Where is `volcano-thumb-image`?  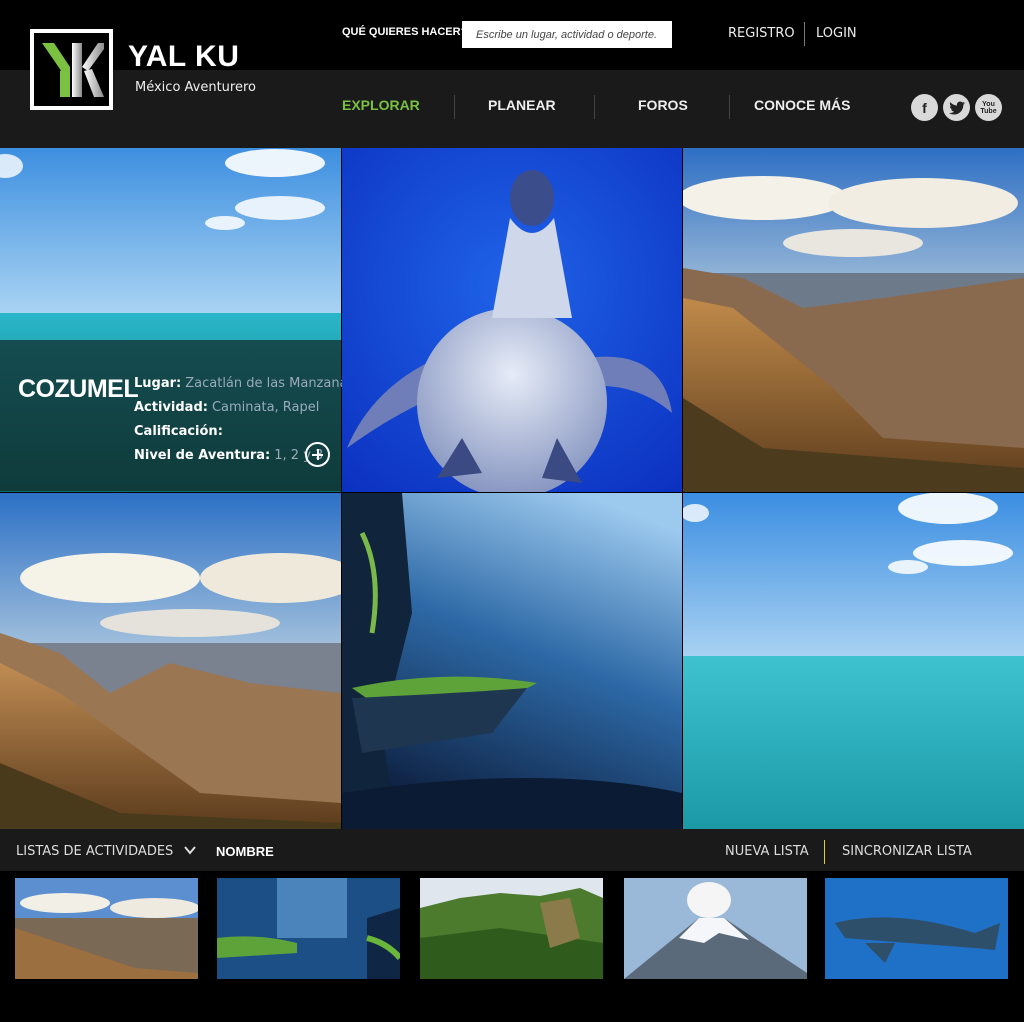
volcano-thumb-image is located at coordinates (715, 928).